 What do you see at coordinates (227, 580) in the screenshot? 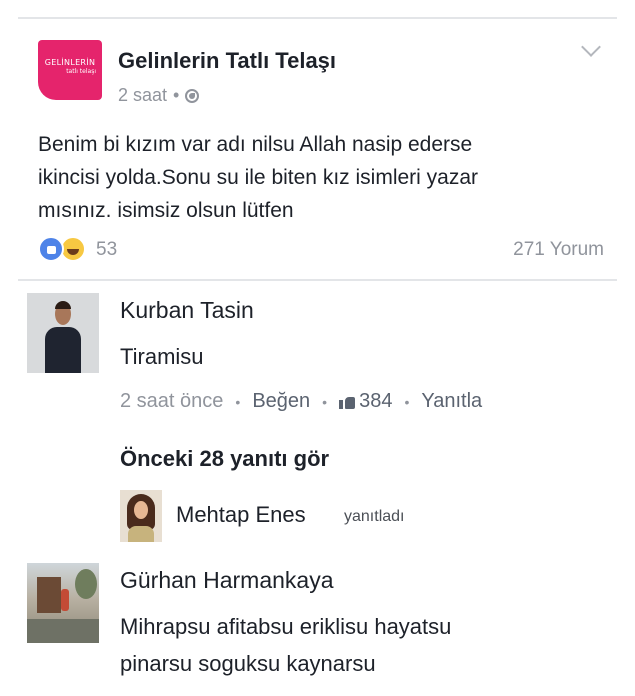
I see `comment-author-link: Gürhan Harmankaya` at bounding box center [227, 580].